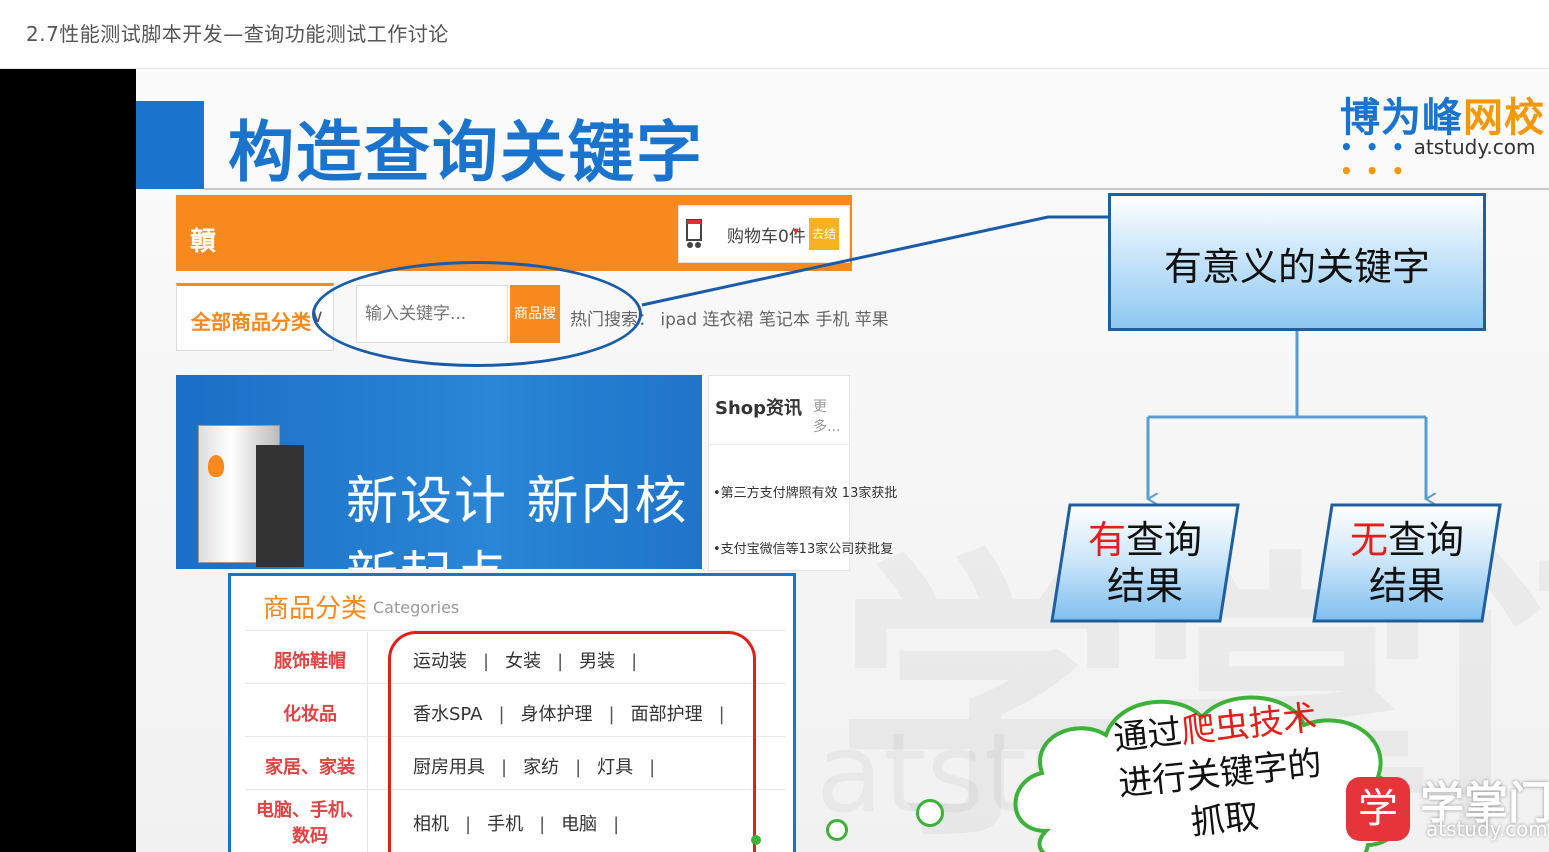  I want to click on result-none-word: 查询, so click(1426, 540).